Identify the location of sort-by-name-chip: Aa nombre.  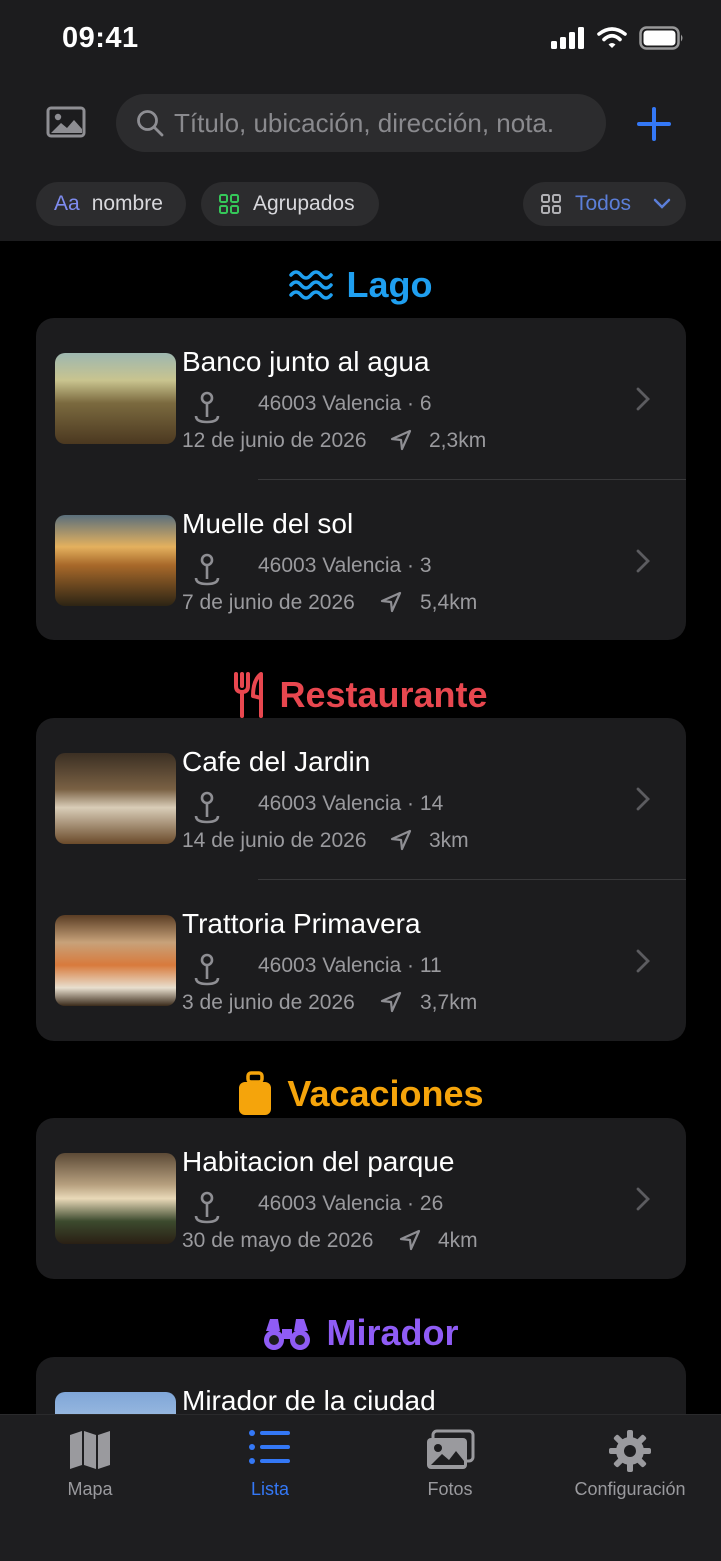
(111, 204).